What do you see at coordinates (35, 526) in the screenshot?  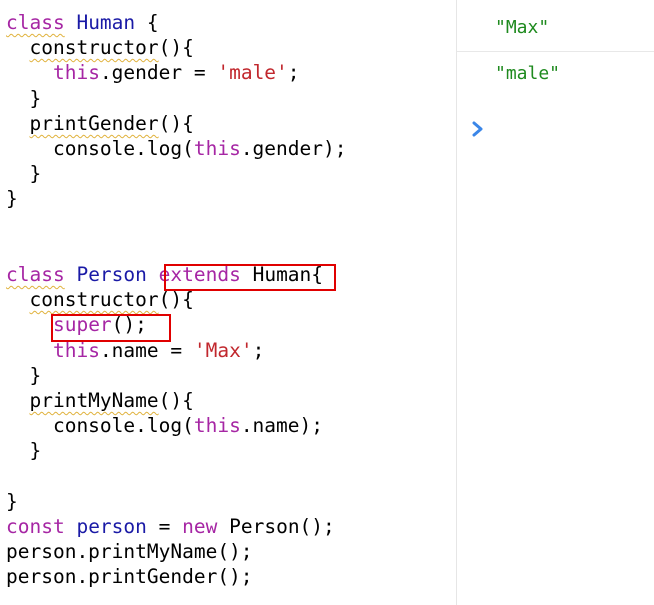 I see `code-token: const` at bounding box center [35, 526].